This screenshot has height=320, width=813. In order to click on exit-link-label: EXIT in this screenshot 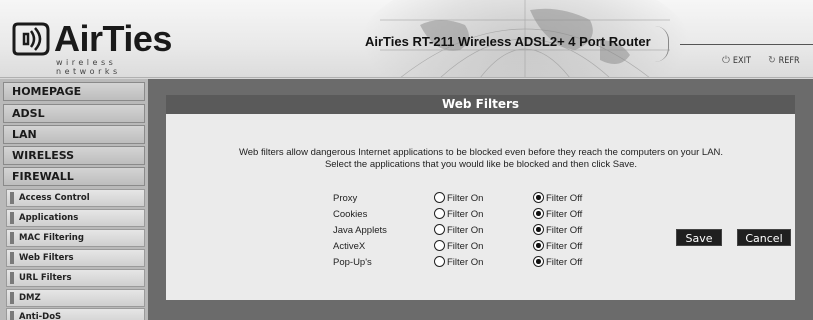, I will do `click(741, 61)`.